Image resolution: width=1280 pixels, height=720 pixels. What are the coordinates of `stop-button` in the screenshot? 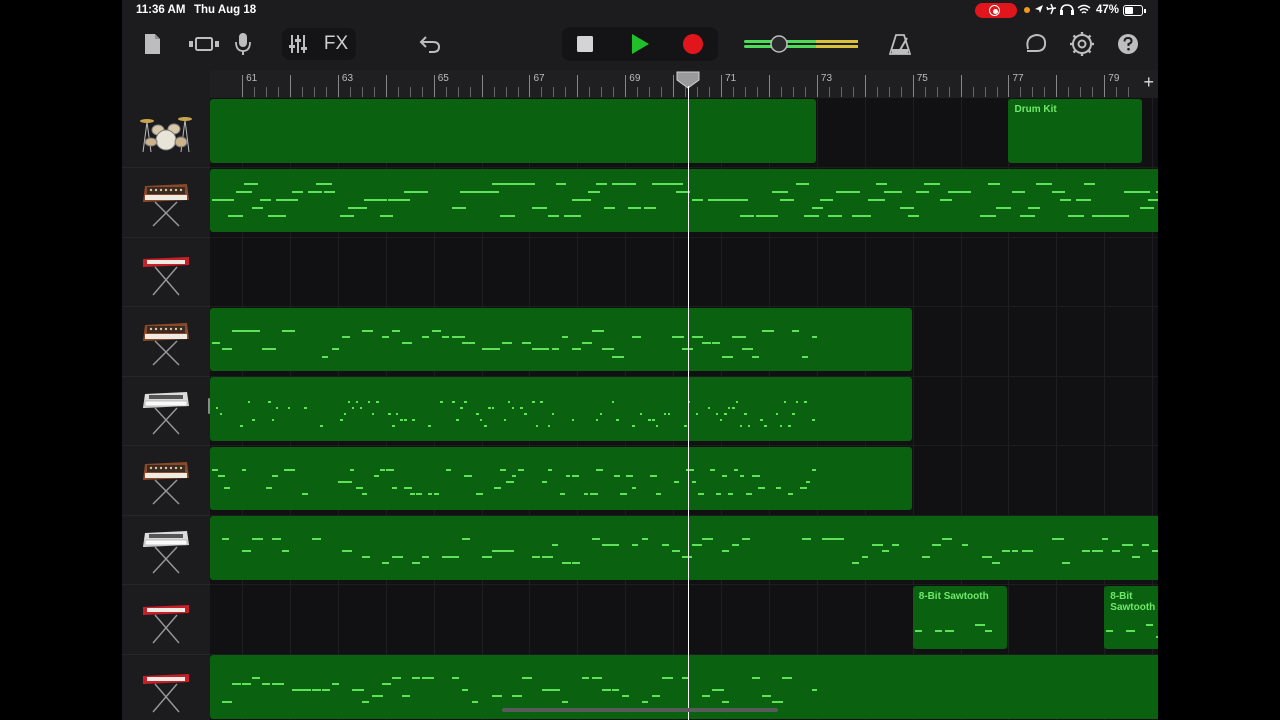 It's located at (585, 44).